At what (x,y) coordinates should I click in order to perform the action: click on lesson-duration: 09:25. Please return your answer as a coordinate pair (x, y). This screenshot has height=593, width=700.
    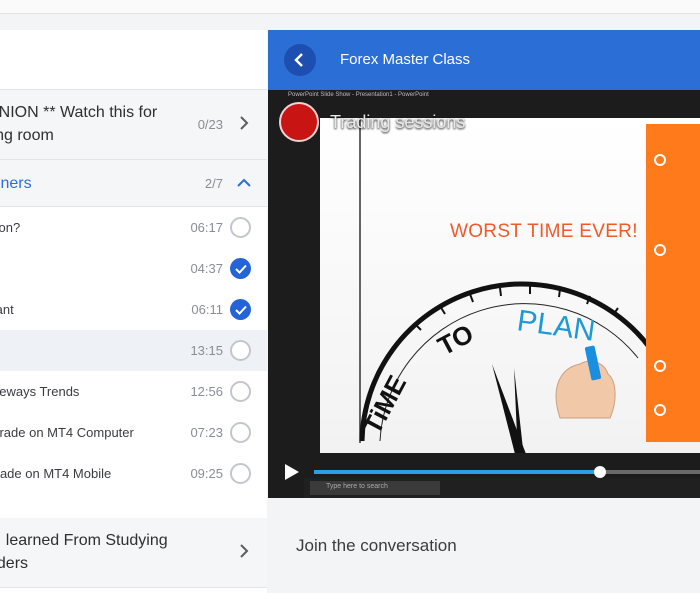
    Looking at the image, I should click on (206, 473).